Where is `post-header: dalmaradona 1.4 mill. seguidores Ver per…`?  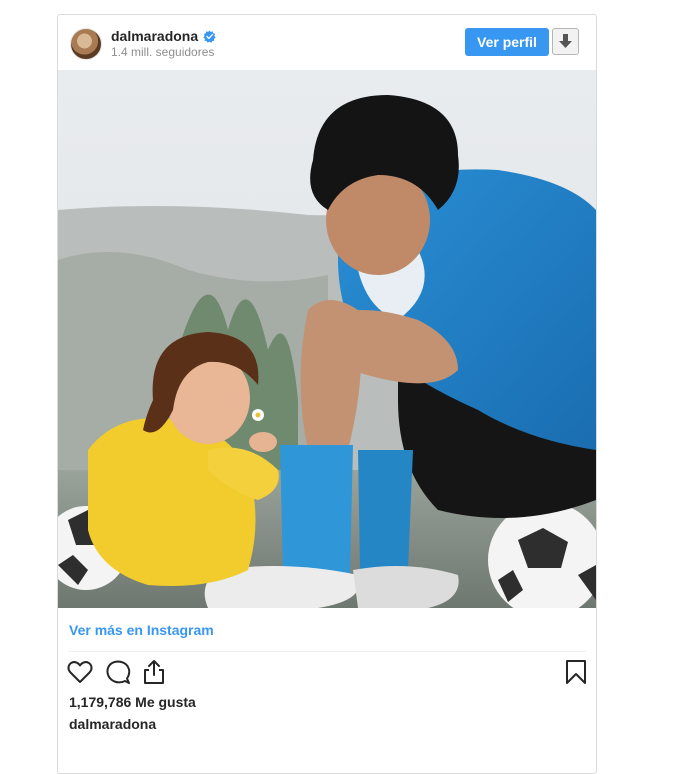
post-header: dalmaradona 1.4 mill. seguidores Ver per… is located at coordinates (327, 43).